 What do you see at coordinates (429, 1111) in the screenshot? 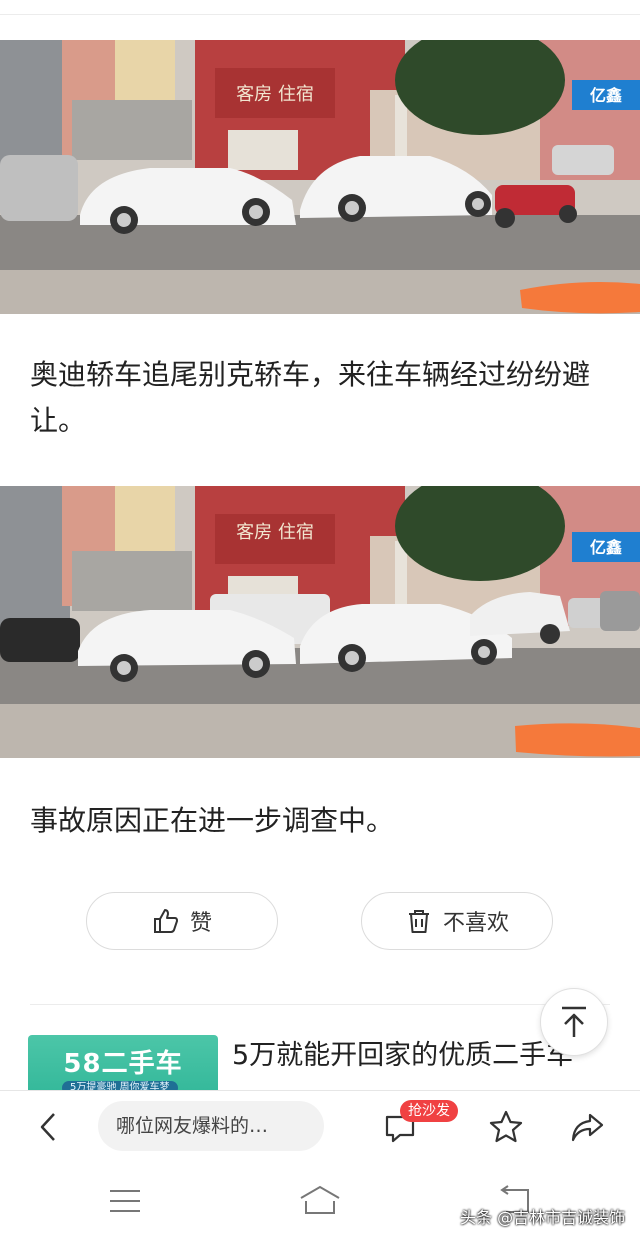
I see `sofa-badge: 抢沙发` at bounding box center [429, 1111].